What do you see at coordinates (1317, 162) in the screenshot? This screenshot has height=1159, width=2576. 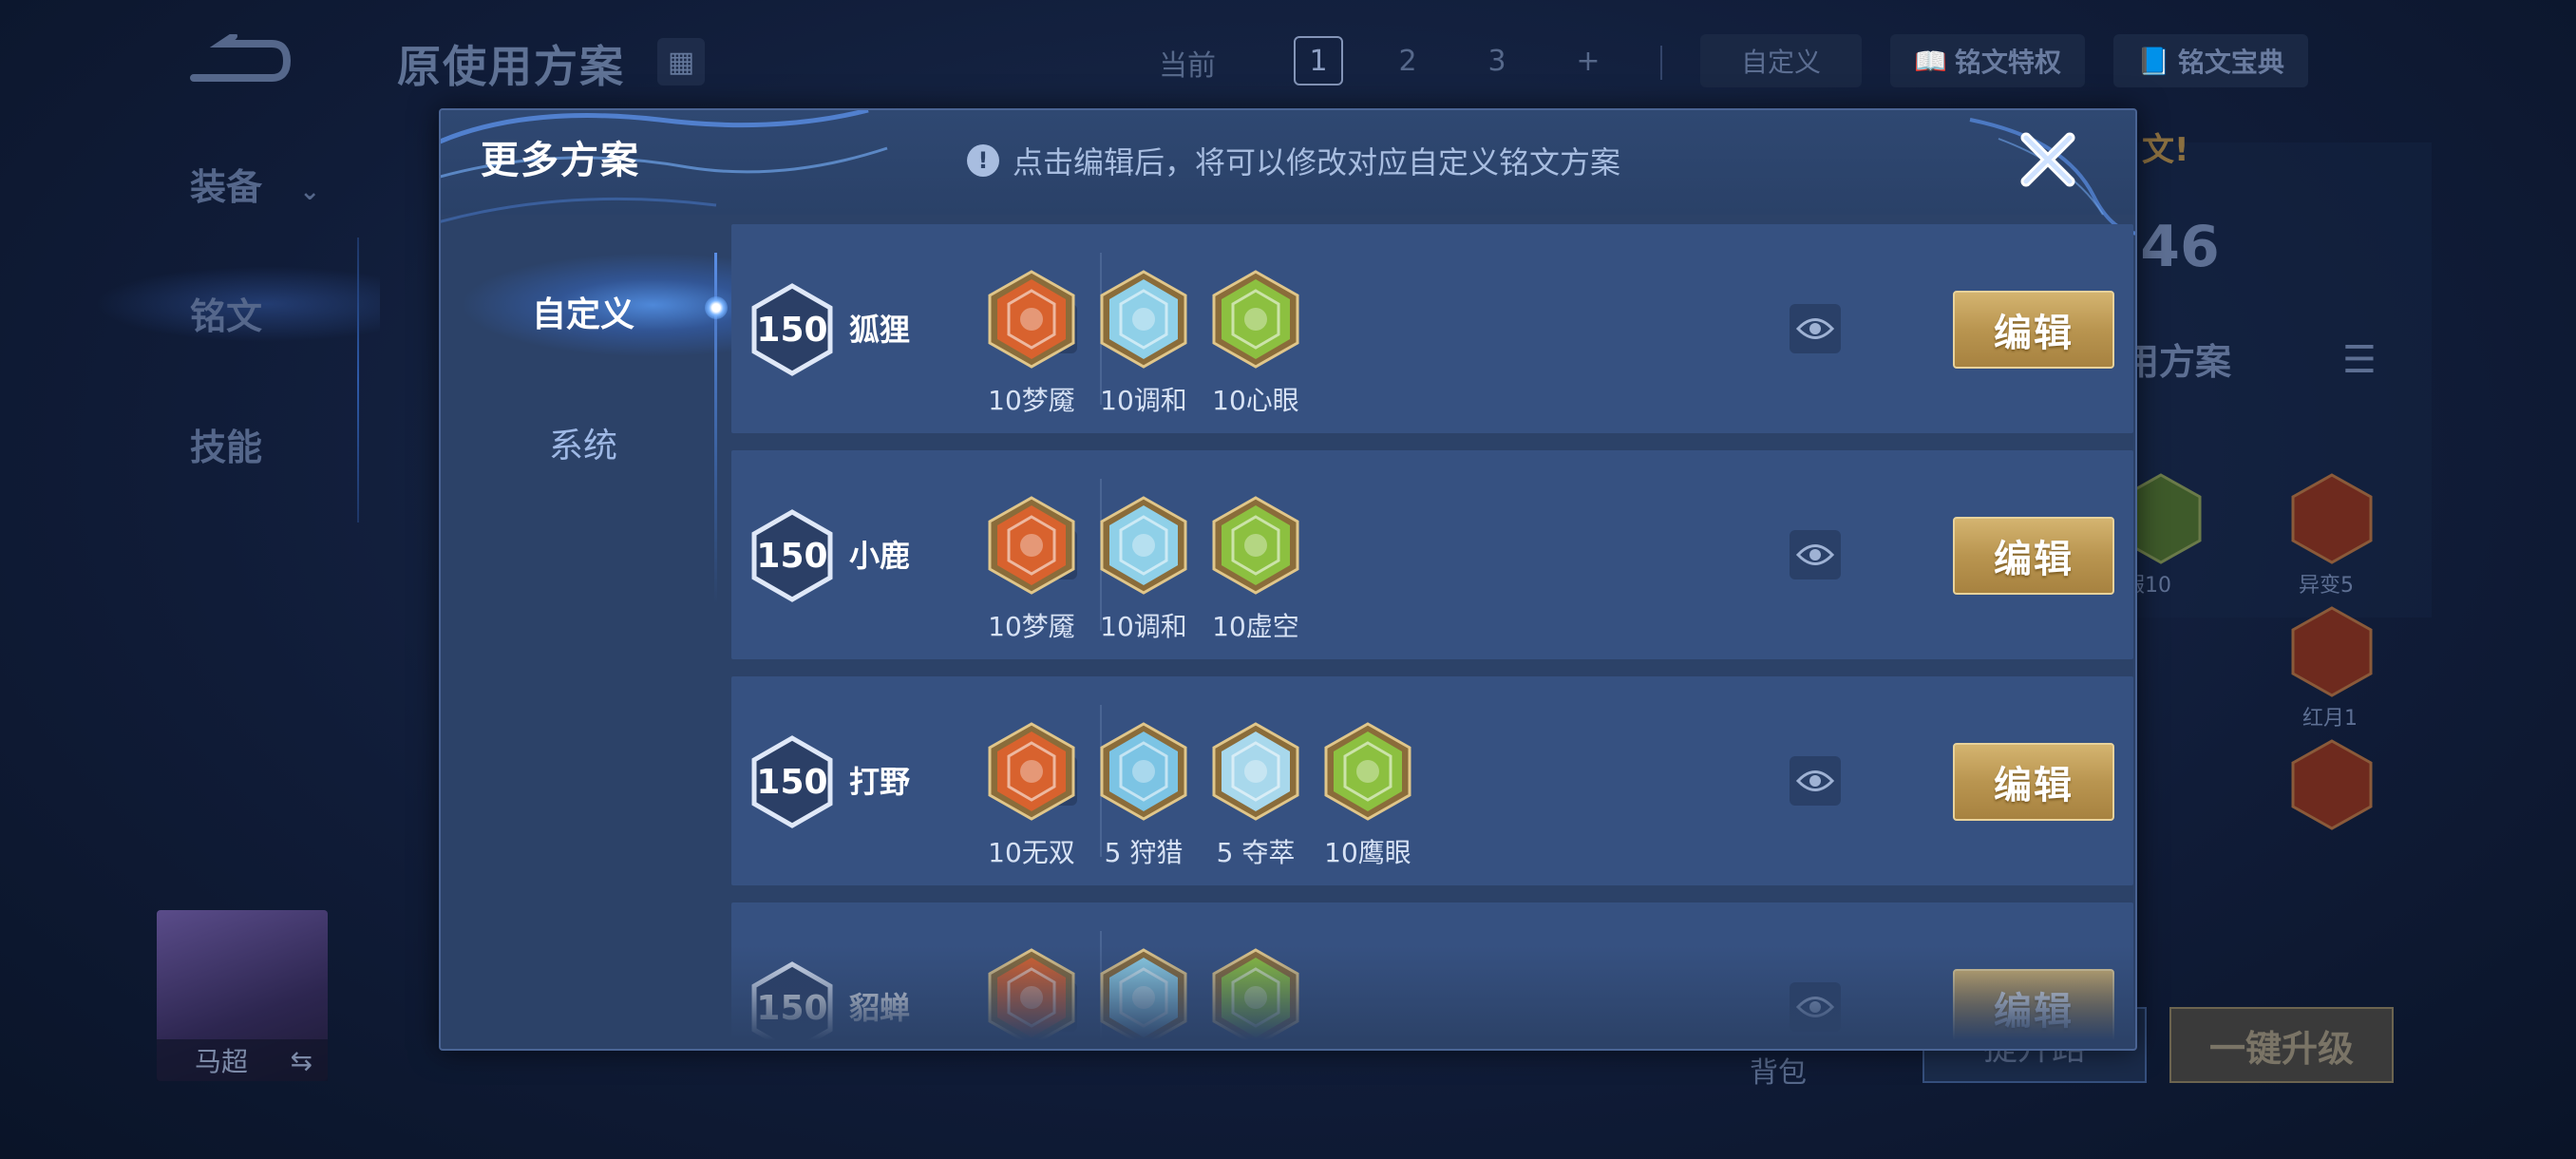 I see `hint-text: 点击编辑后，将可以修改对应自定义铭文方案` at bounding box center [1317, 162].